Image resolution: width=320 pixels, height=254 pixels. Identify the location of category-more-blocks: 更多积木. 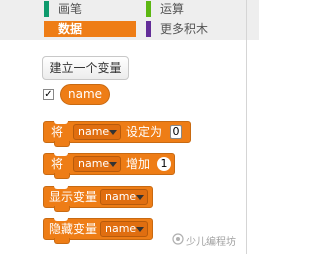
(192, 29).